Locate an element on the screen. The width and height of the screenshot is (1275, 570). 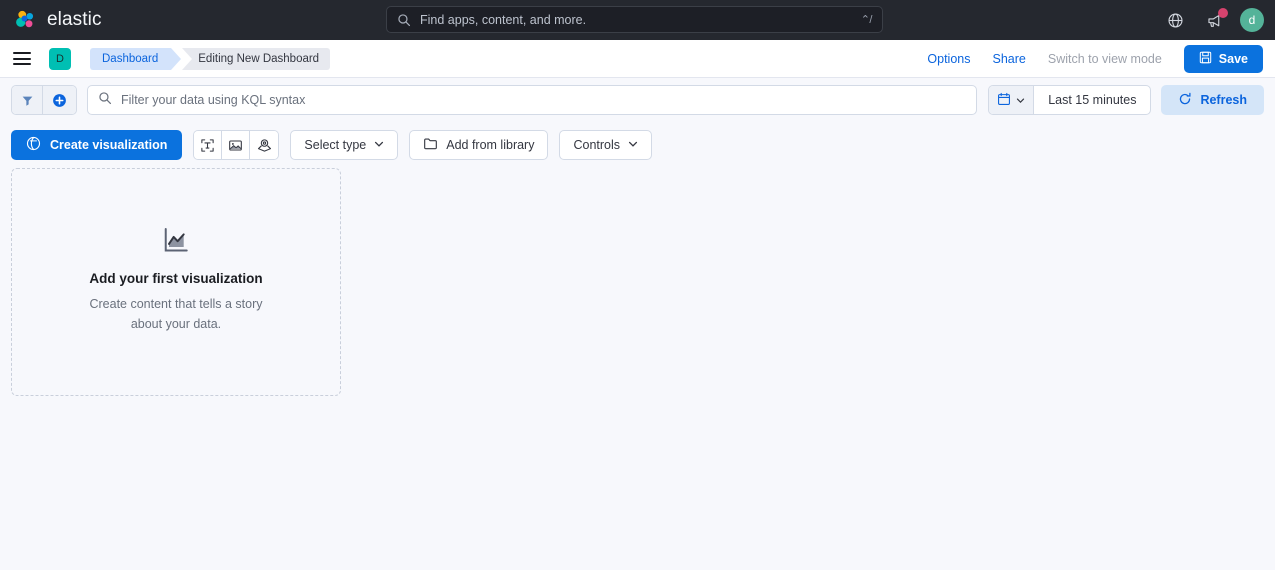
breadcrumb-dashboard-label: Dashboard is located at coordinates (130, 58).